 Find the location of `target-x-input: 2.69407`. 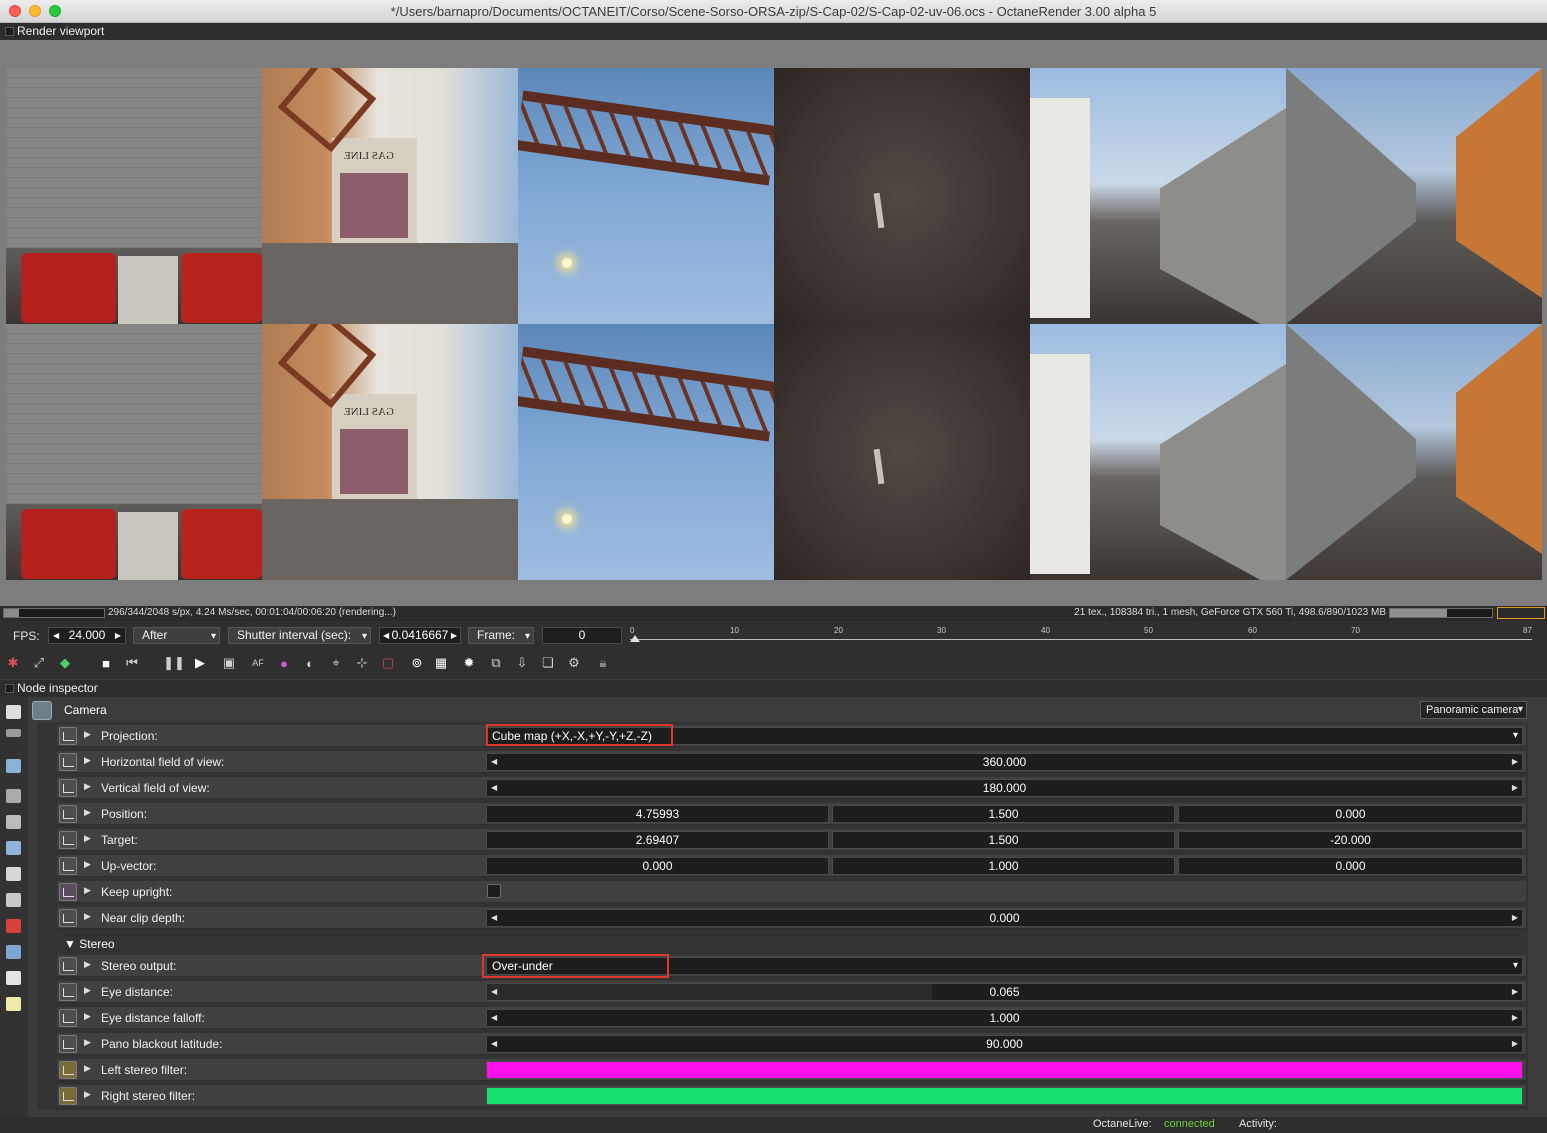

target-x-input: 2.69407 is located at coordinates (657, 840).